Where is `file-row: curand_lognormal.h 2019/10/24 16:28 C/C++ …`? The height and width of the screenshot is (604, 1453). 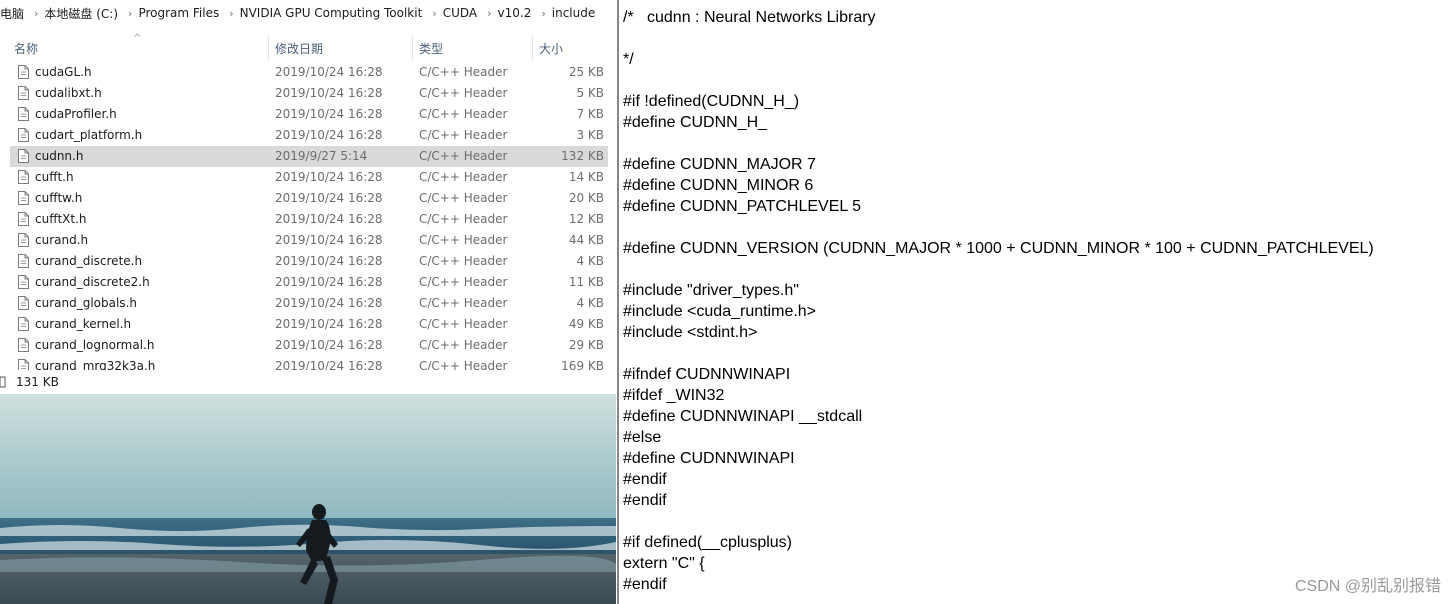
file-row: curand_lognormal.h 2019/10/24 16:28 C/C++ … is located at coordinates (309, 345).